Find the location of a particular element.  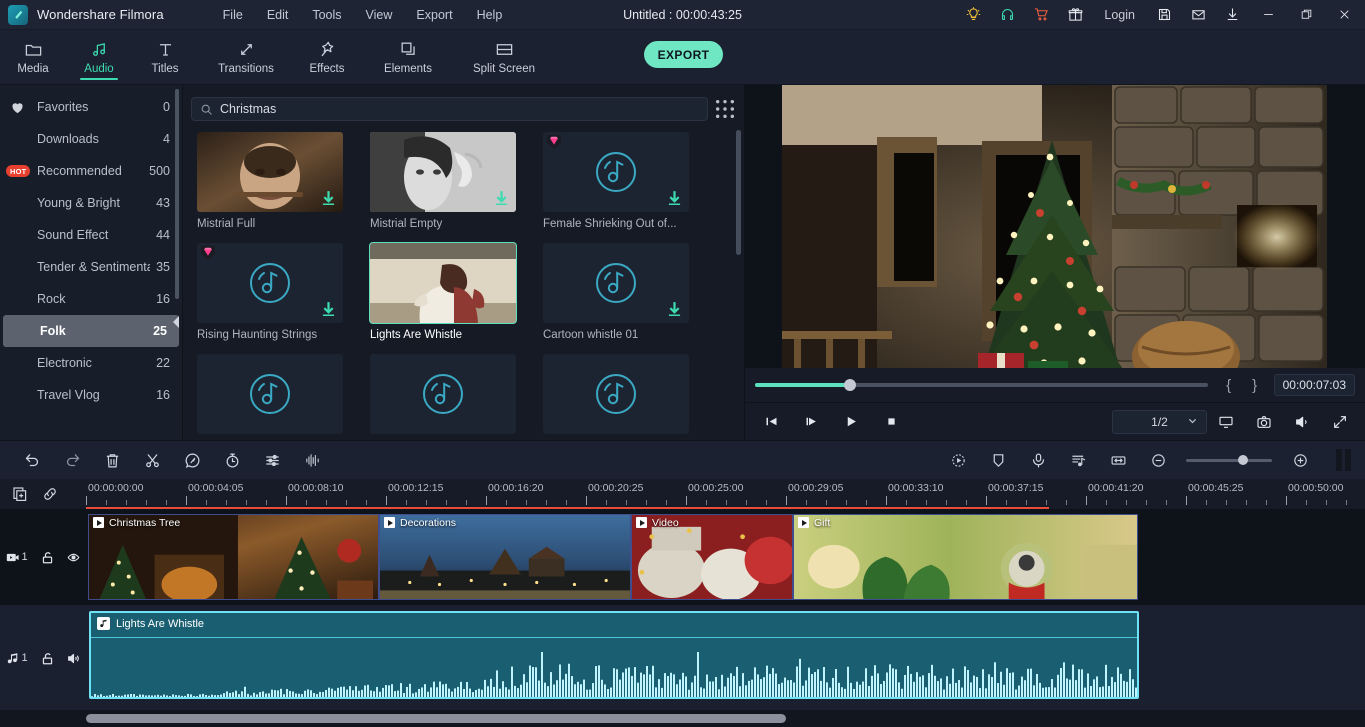

step-back-icon is located at coordinates (771, 422).